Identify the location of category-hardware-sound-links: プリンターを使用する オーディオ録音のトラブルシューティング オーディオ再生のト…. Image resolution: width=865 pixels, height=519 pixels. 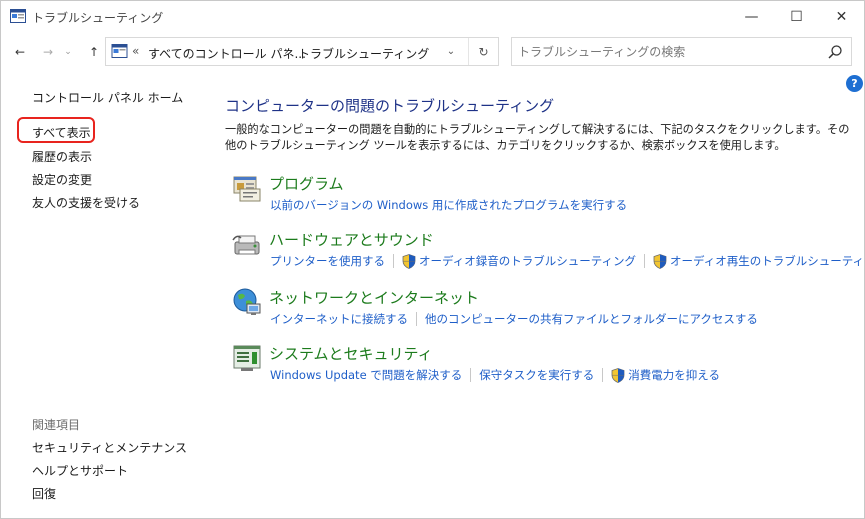
(567, 261).